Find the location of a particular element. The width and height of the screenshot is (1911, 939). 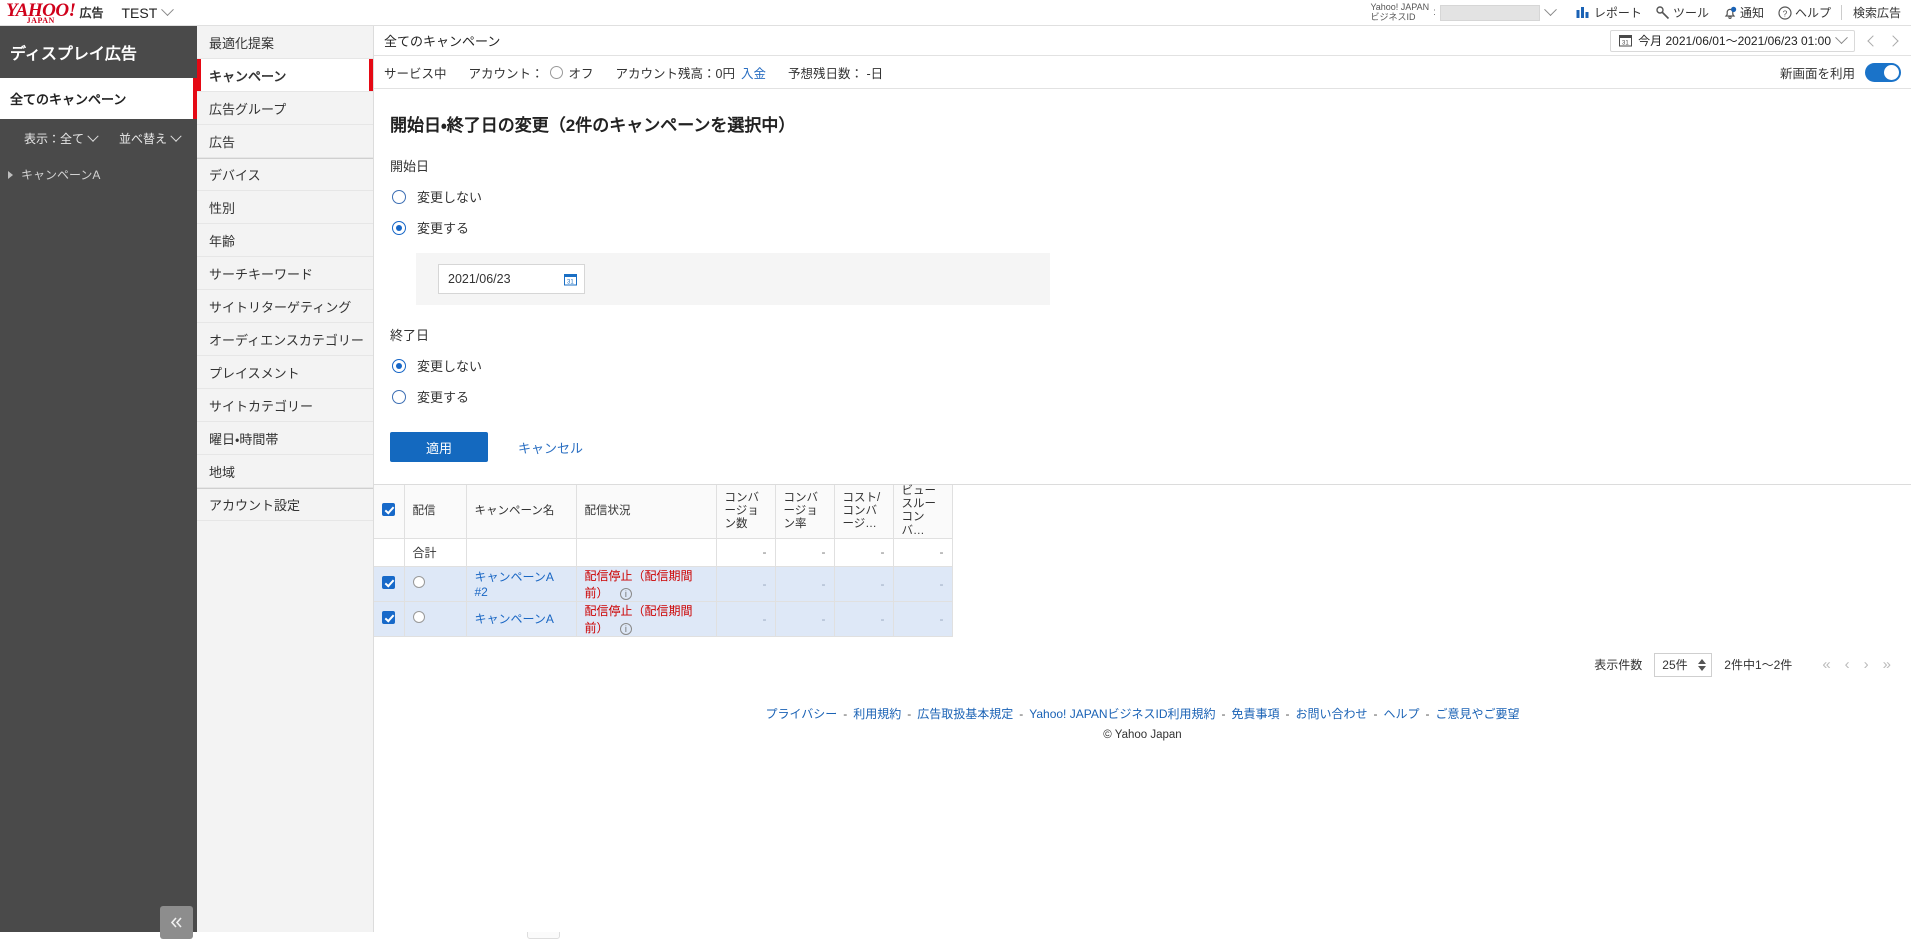

menu-sidebar-item-label: 曜日・時間帯 is located at coordinates (244, 439).